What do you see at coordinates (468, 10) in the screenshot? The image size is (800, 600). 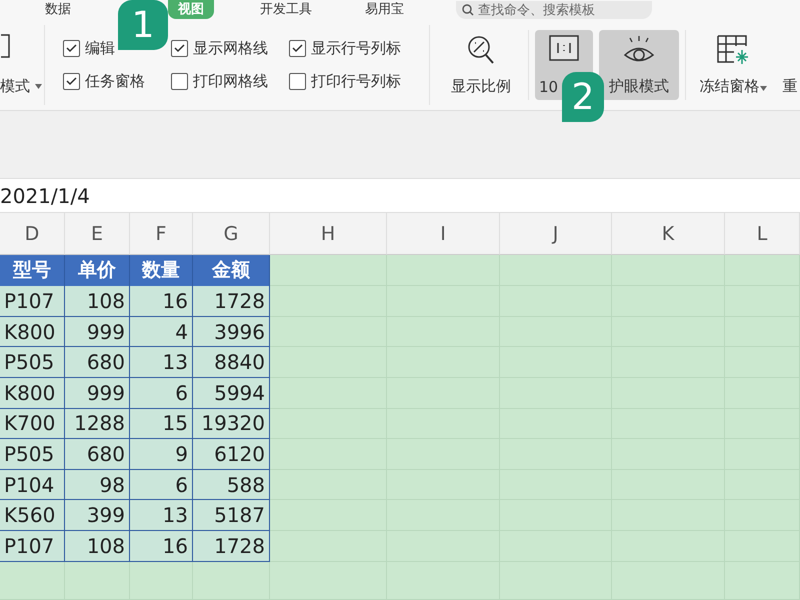 I see `search-icon` at bounding box center [468, 10].